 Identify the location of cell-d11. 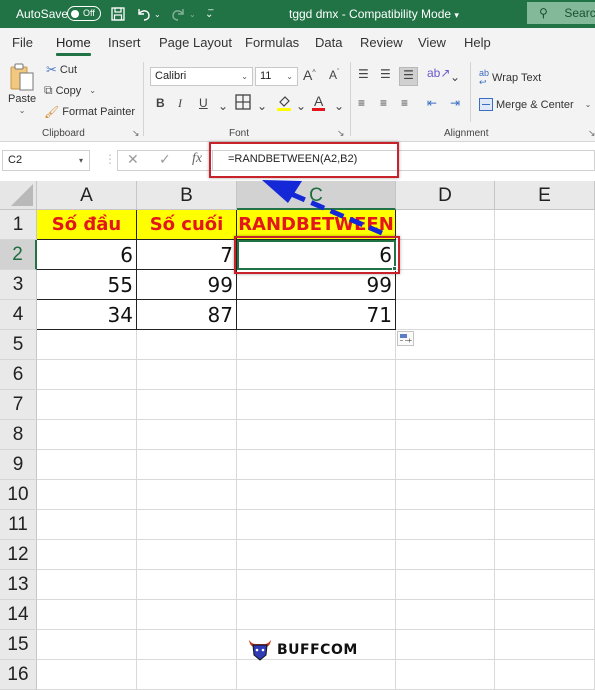
(445, 525).